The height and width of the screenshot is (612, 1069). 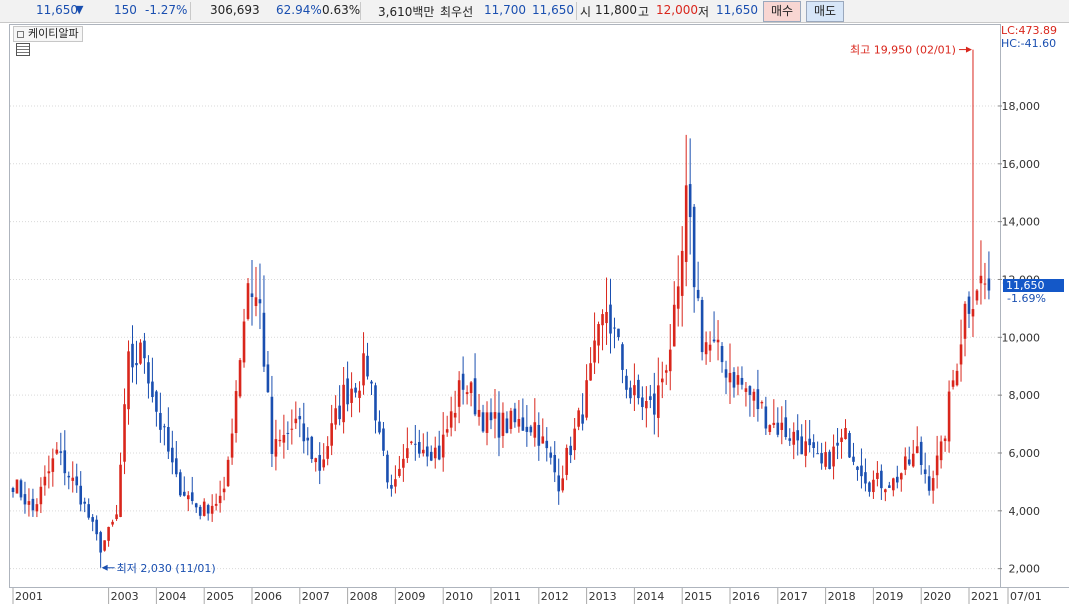 I want to click on y-tick-label: 2,000, so click(x=1025, y=569).